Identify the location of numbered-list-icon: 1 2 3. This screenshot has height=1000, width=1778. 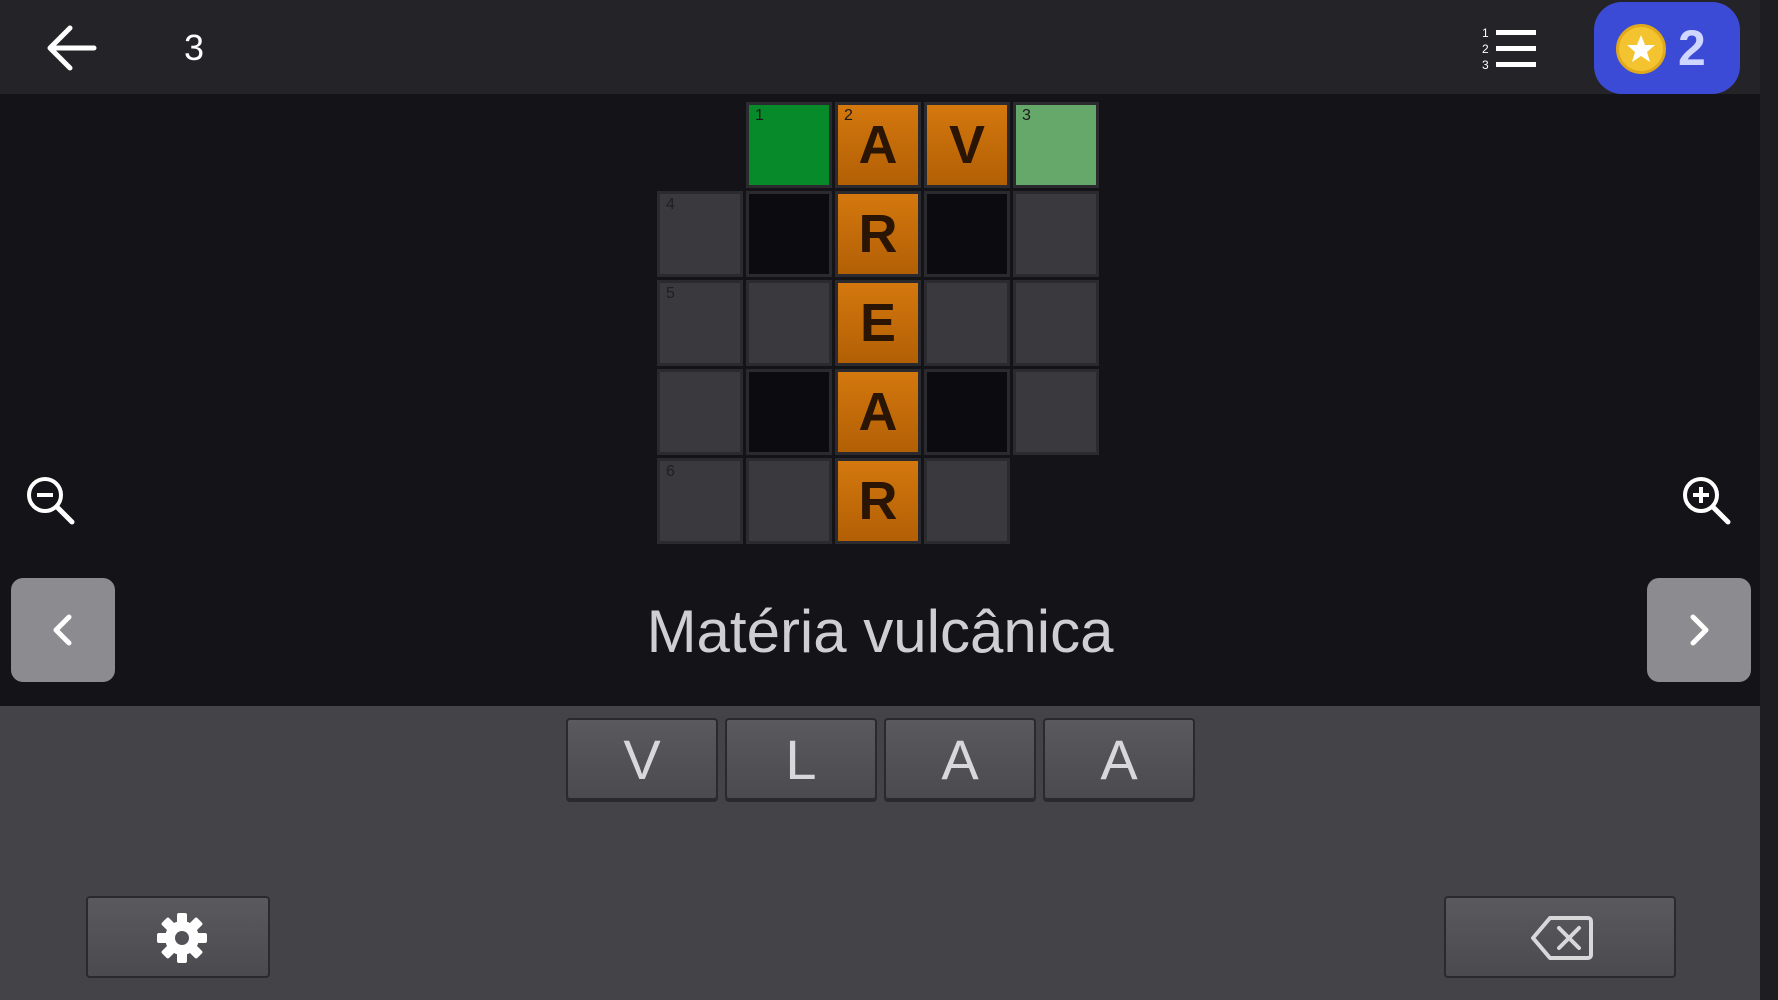
(1509, 49).